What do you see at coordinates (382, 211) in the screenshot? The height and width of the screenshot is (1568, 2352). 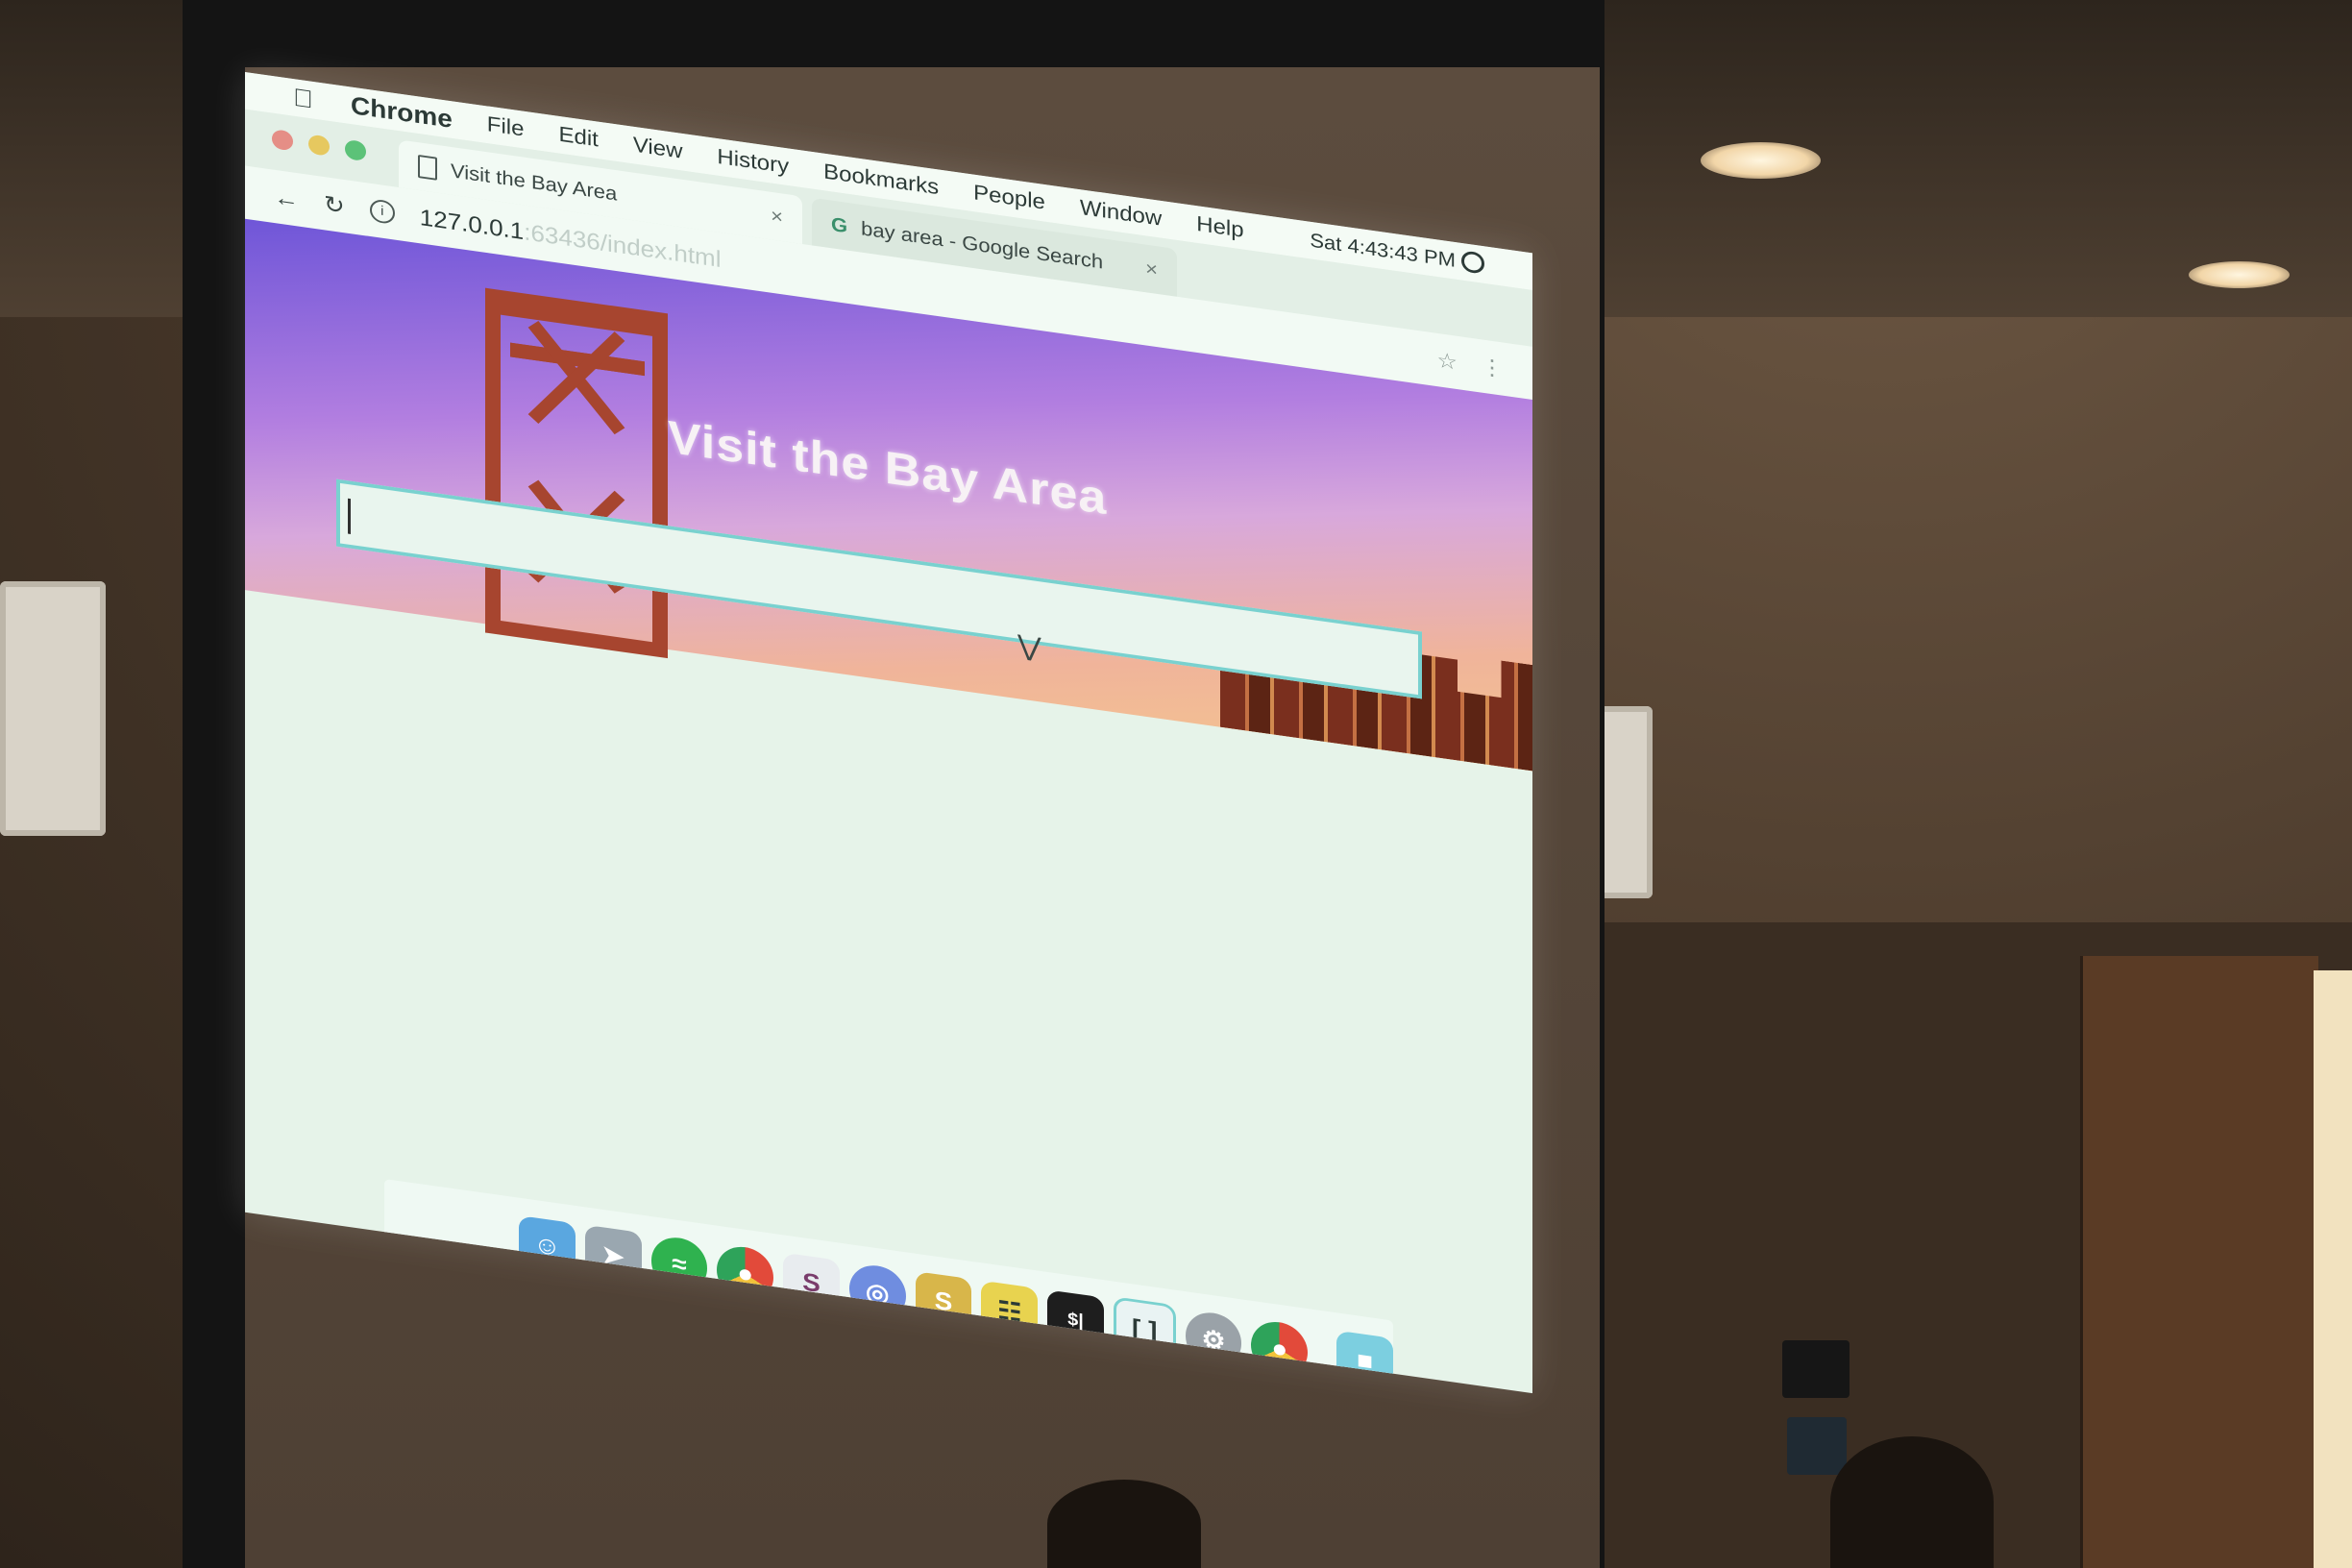 I see `info-icon: i` at bounding box center [382, 211].